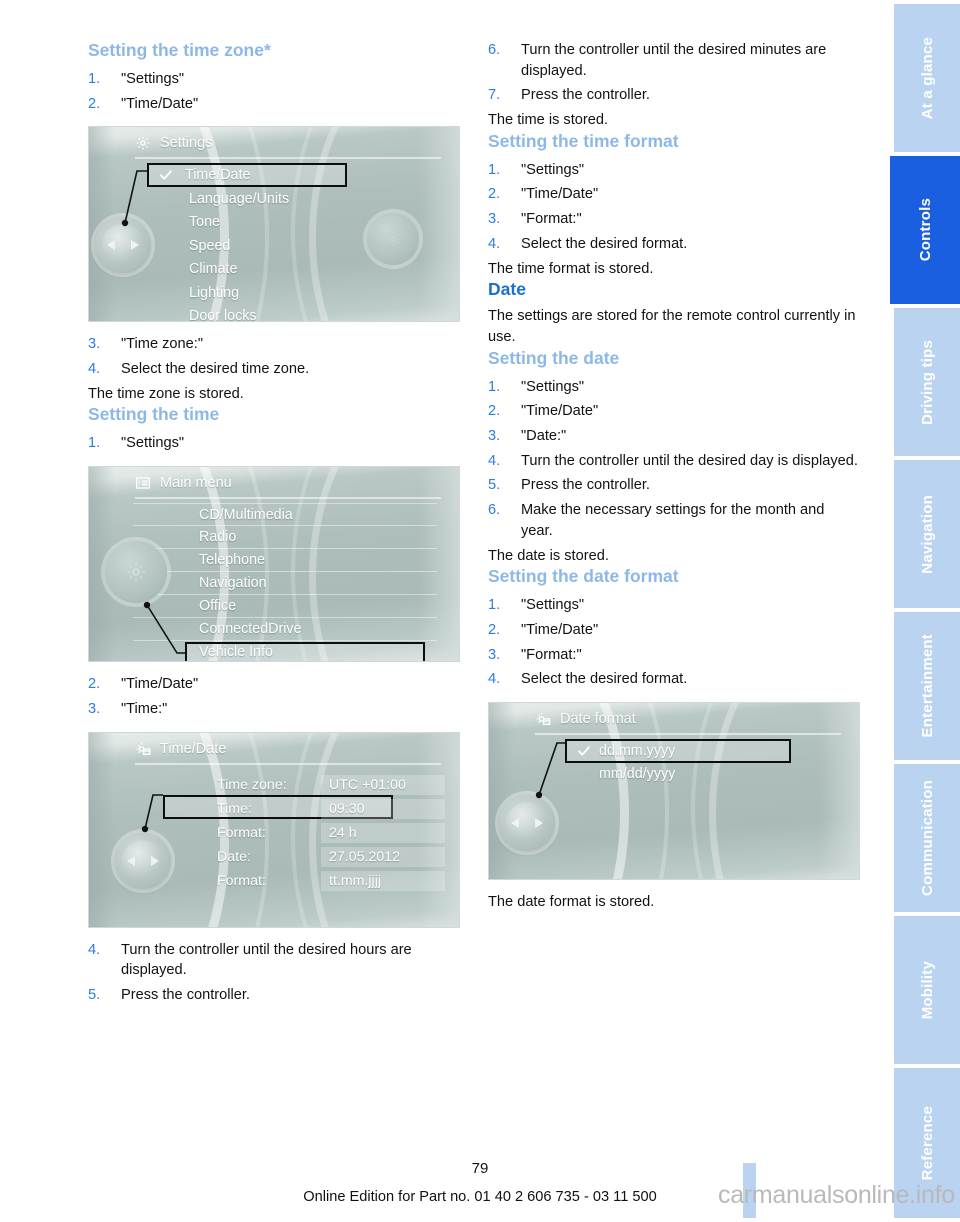  I want to click on menu-list-icon, so click(143, 483).